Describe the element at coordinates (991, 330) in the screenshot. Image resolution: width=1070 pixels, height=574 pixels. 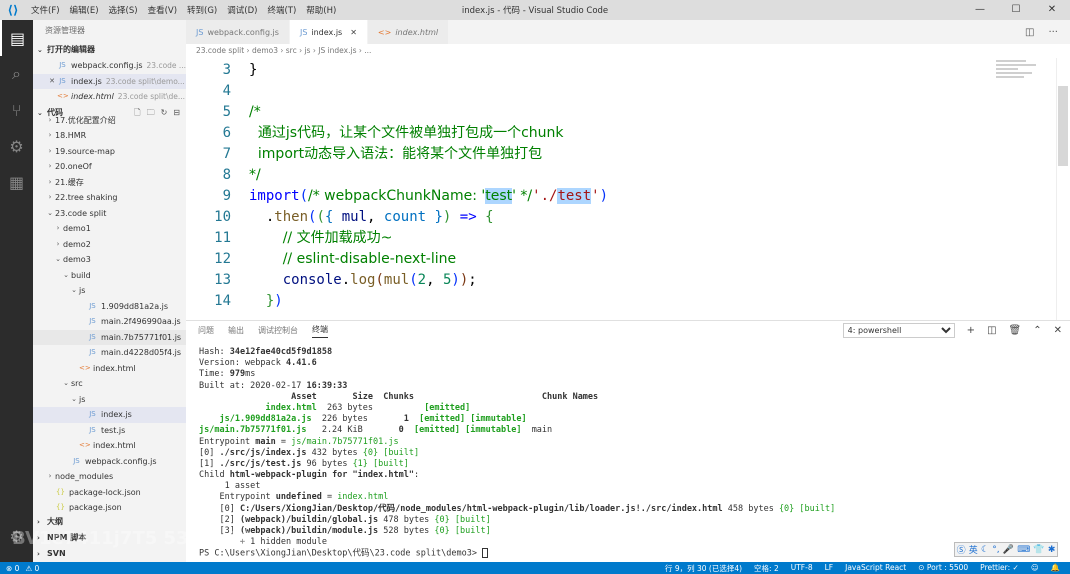
I see `split-terminal-icon: ◫` at that location.